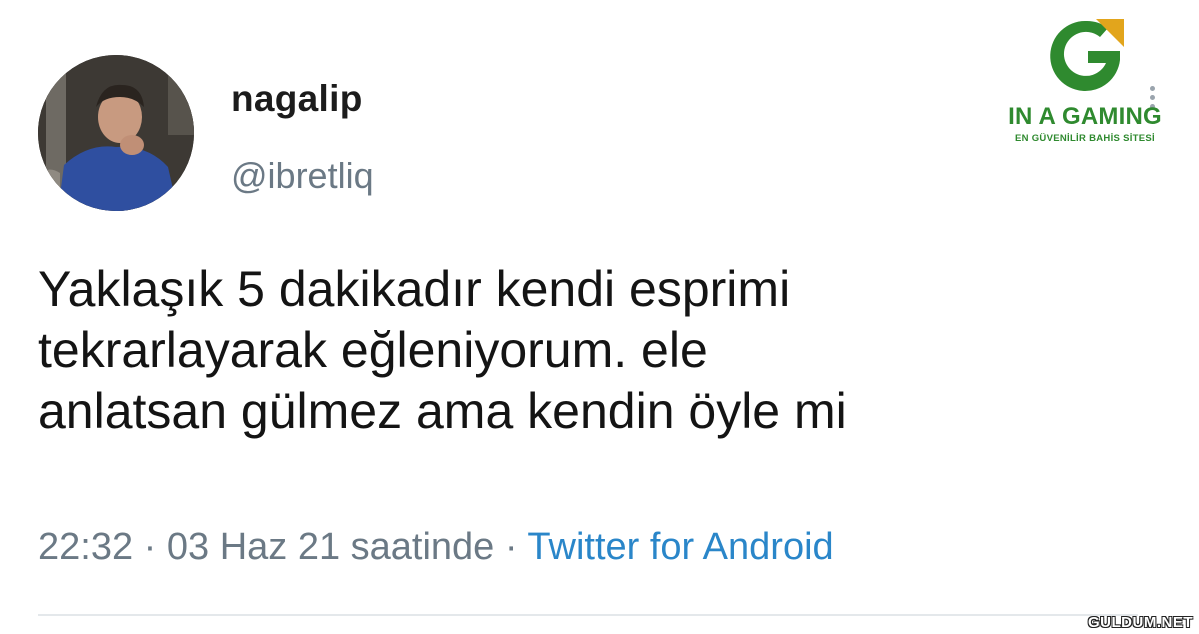 The image size is (1199, 634). I want to click on brand-logo: IN A GAMING EN GÜVENİLİR BAHİS SİTESİ, so click(1085, 79).